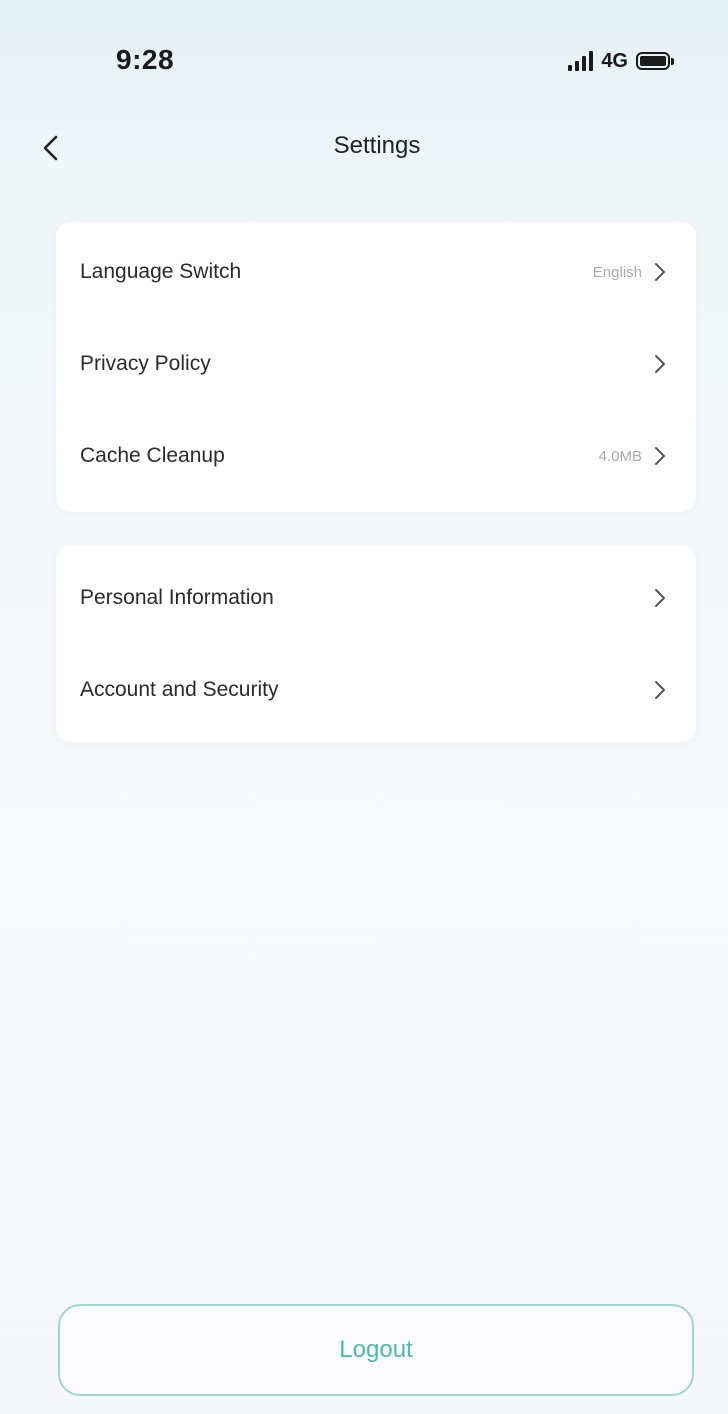 The height and width of the screenshot is (1414, 728). What do you see at coordinates (161, 271) in the screenshot?
I see `row-label: Language Switch` at bounding box center [161, 271].